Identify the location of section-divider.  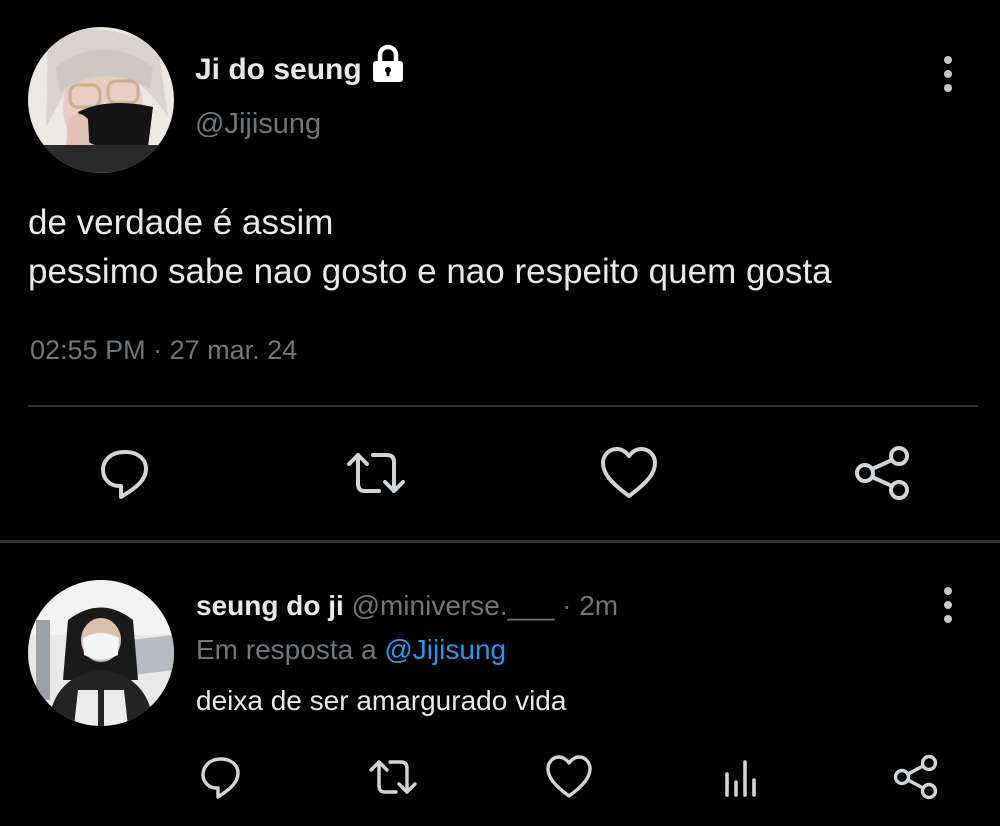
(500, 541).